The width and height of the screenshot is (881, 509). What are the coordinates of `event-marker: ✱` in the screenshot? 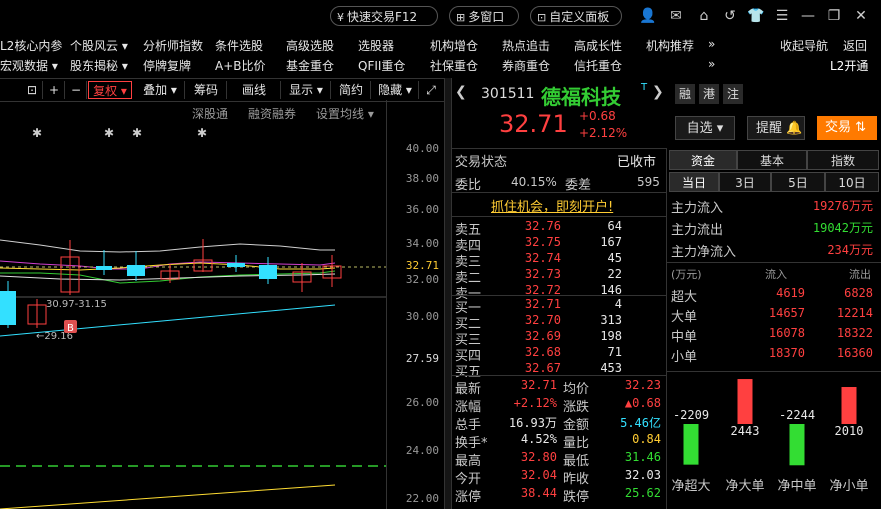 It's located at (109, 133).